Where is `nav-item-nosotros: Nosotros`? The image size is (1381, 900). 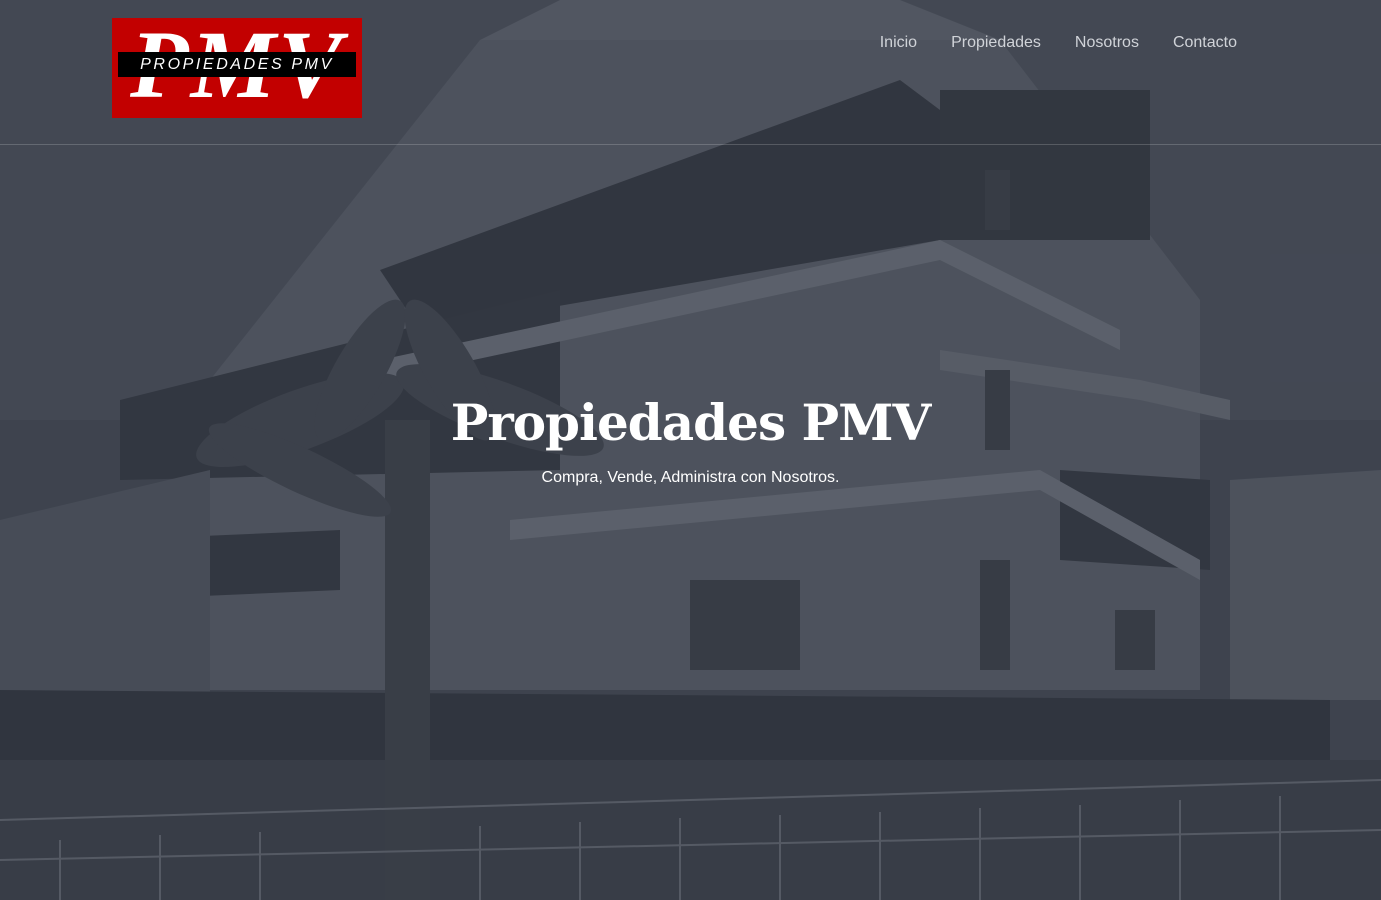 nav-item-nosotros: Nosotros is located at coordinates (1107, 43).